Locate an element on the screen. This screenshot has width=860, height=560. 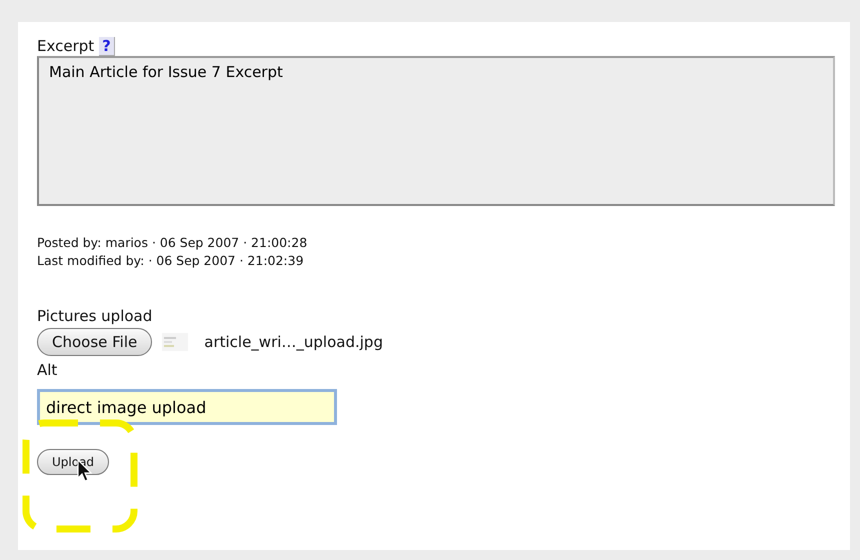
excerpt-label: Excerpt is located at coordinates (65, 46).